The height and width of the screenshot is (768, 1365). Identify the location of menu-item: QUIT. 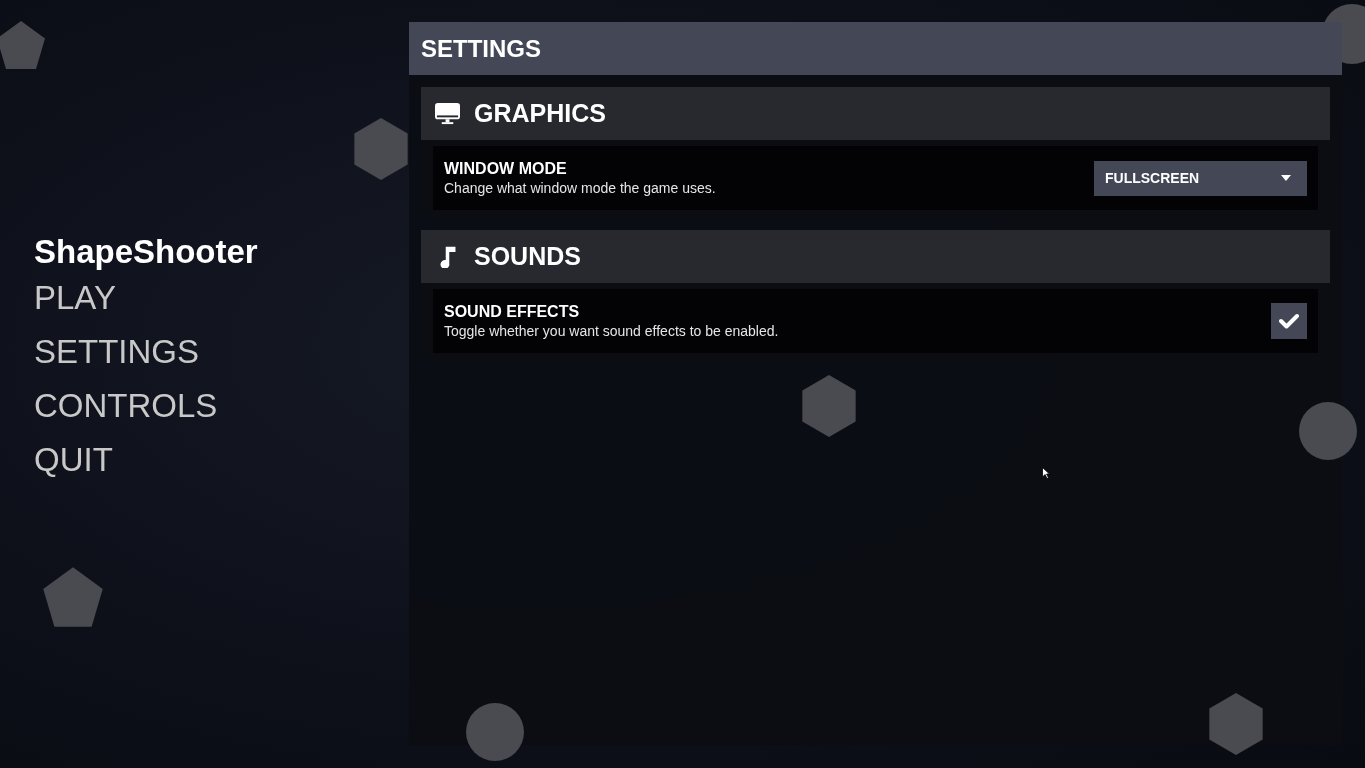
(73, 459).